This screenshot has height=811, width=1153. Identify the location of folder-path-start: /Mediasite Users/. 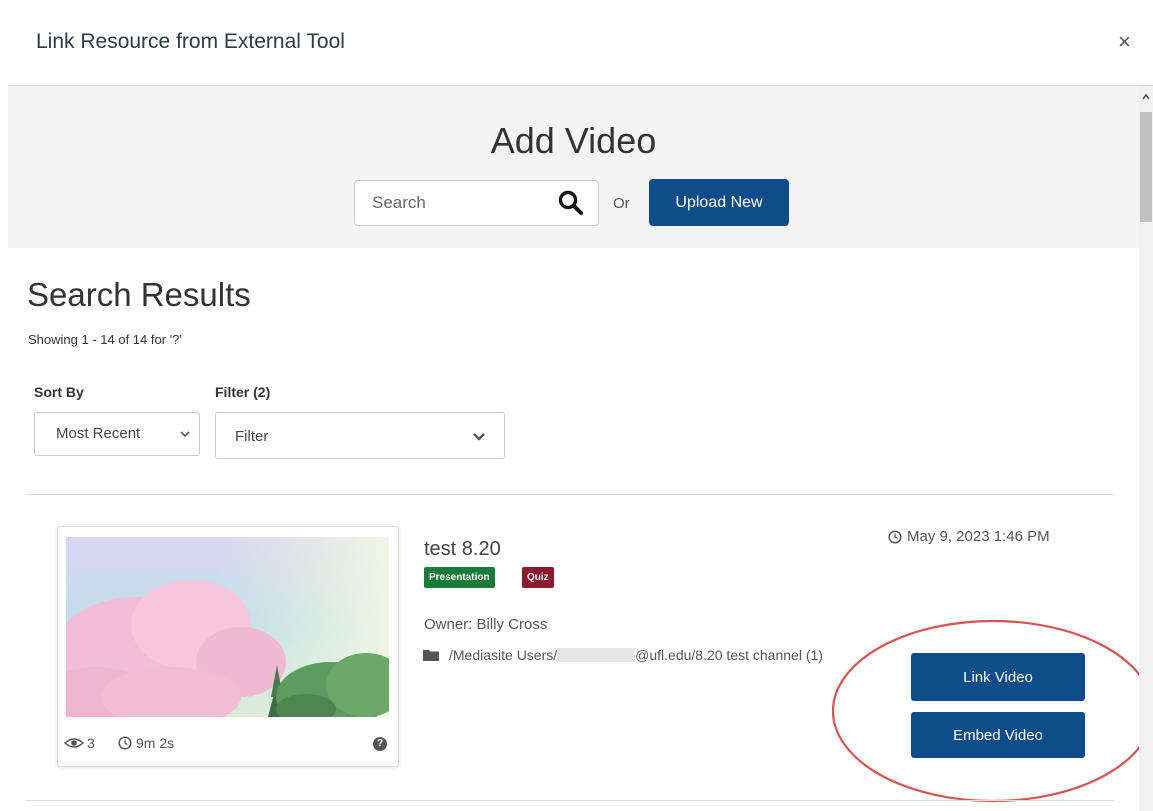
(503, 655).